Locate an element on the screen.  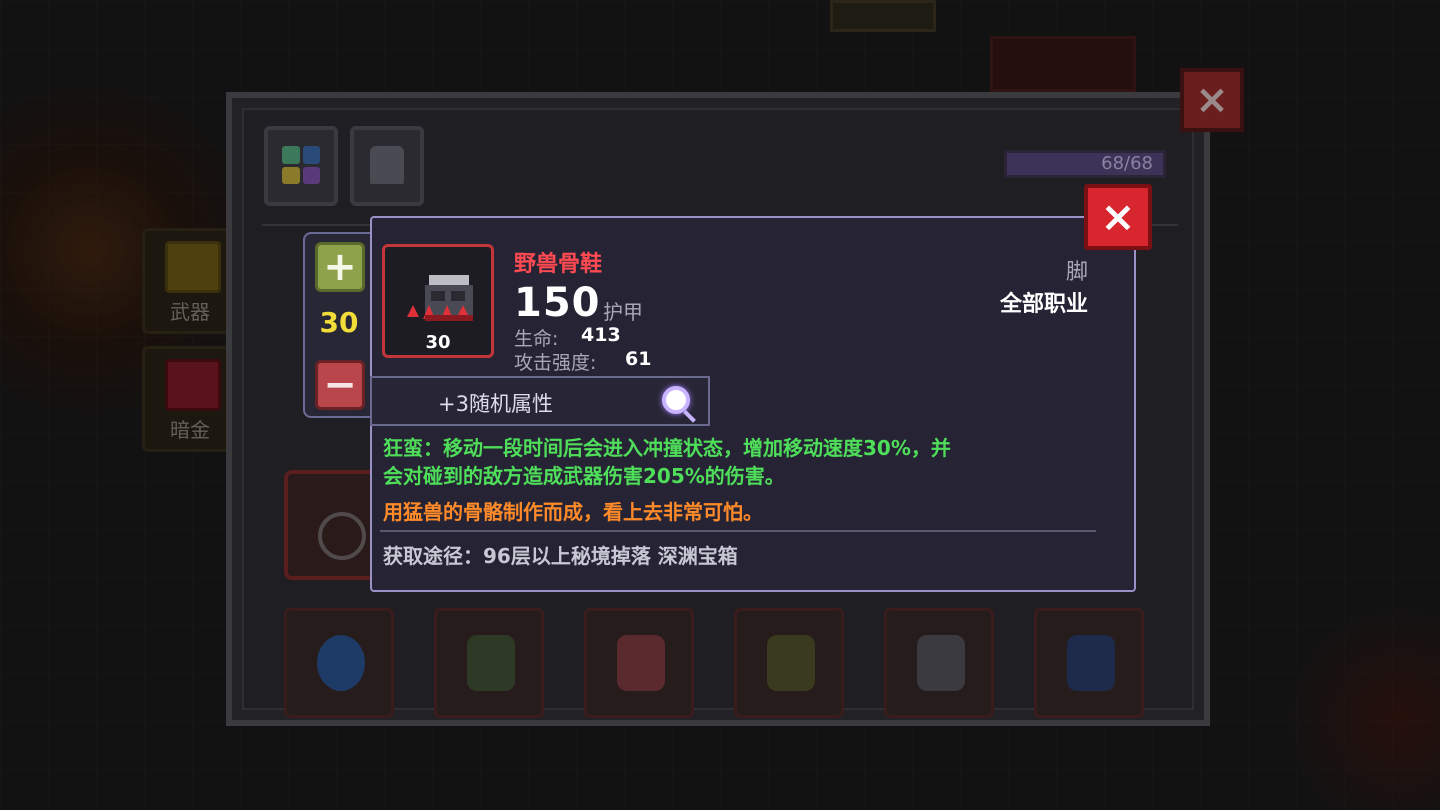
inventory-close-button: × is located at coordinates (1212, 100).